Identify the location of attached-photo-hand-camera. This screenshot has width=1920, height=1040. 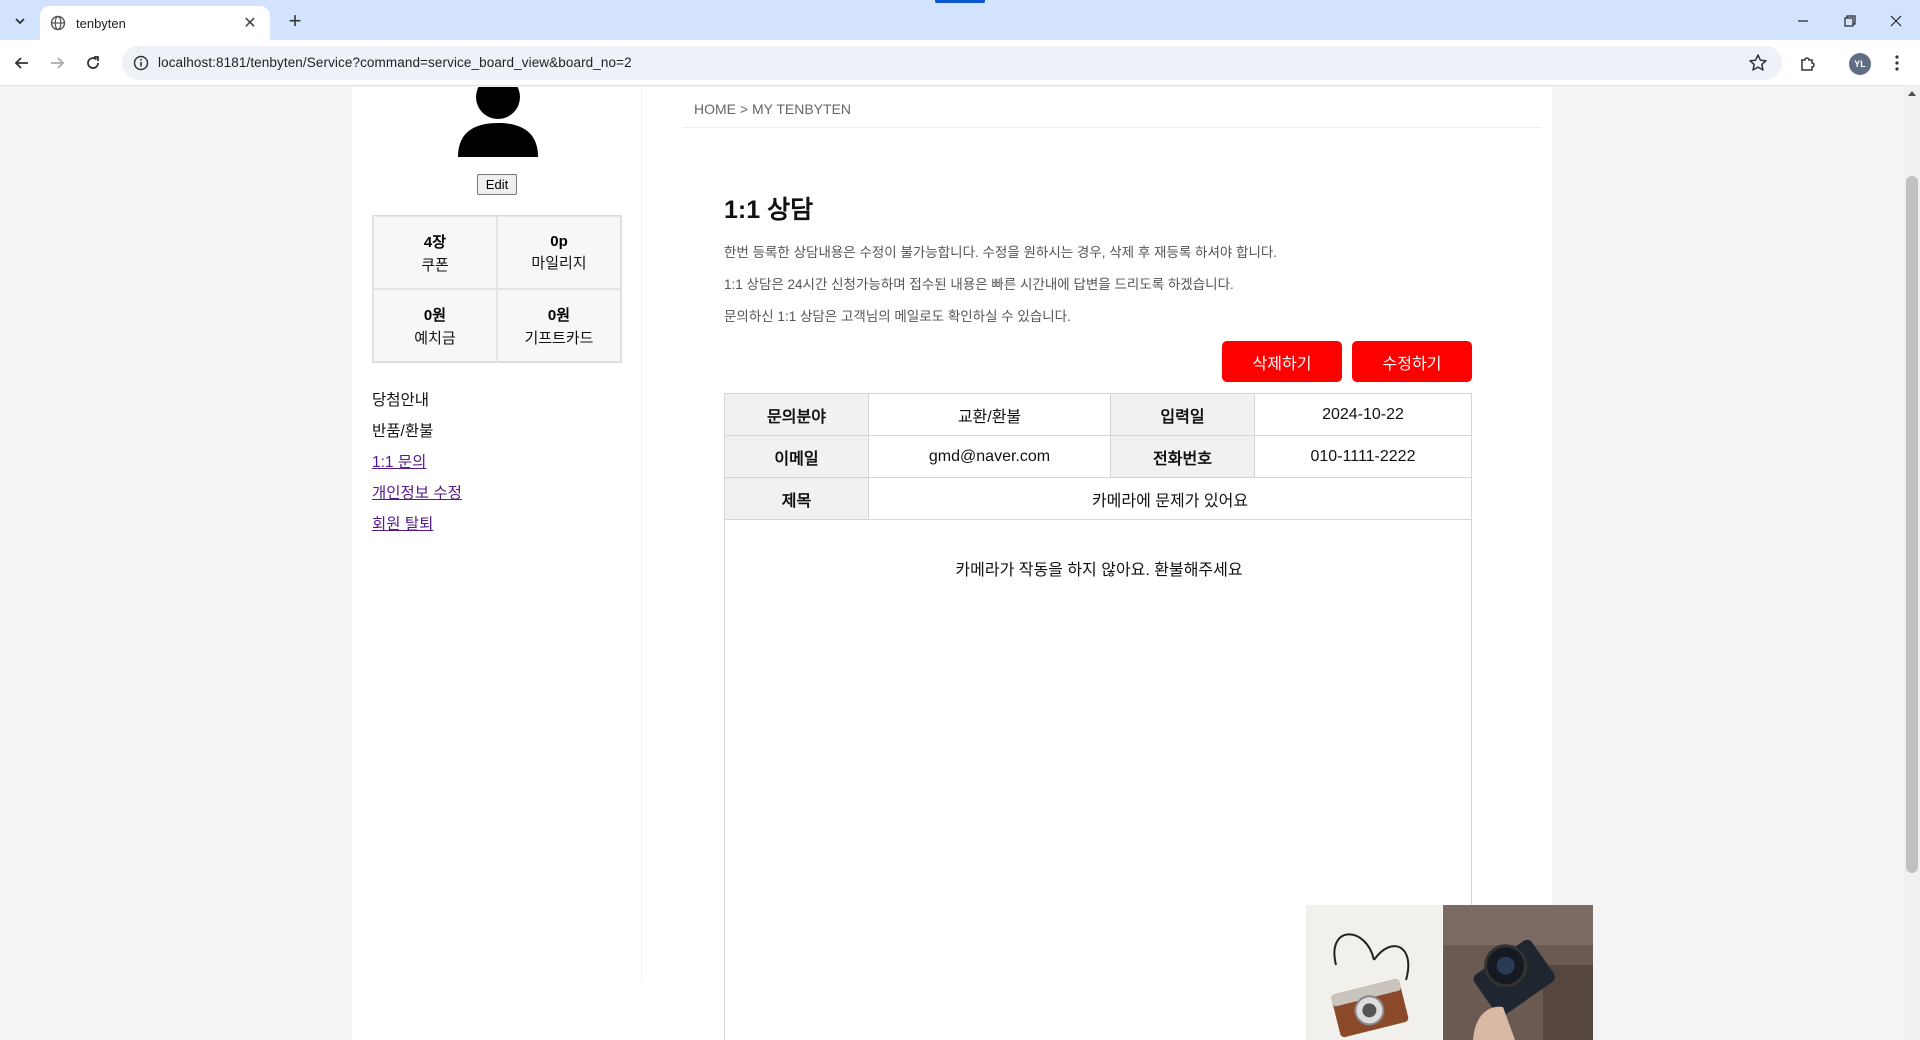
(1518, 972).